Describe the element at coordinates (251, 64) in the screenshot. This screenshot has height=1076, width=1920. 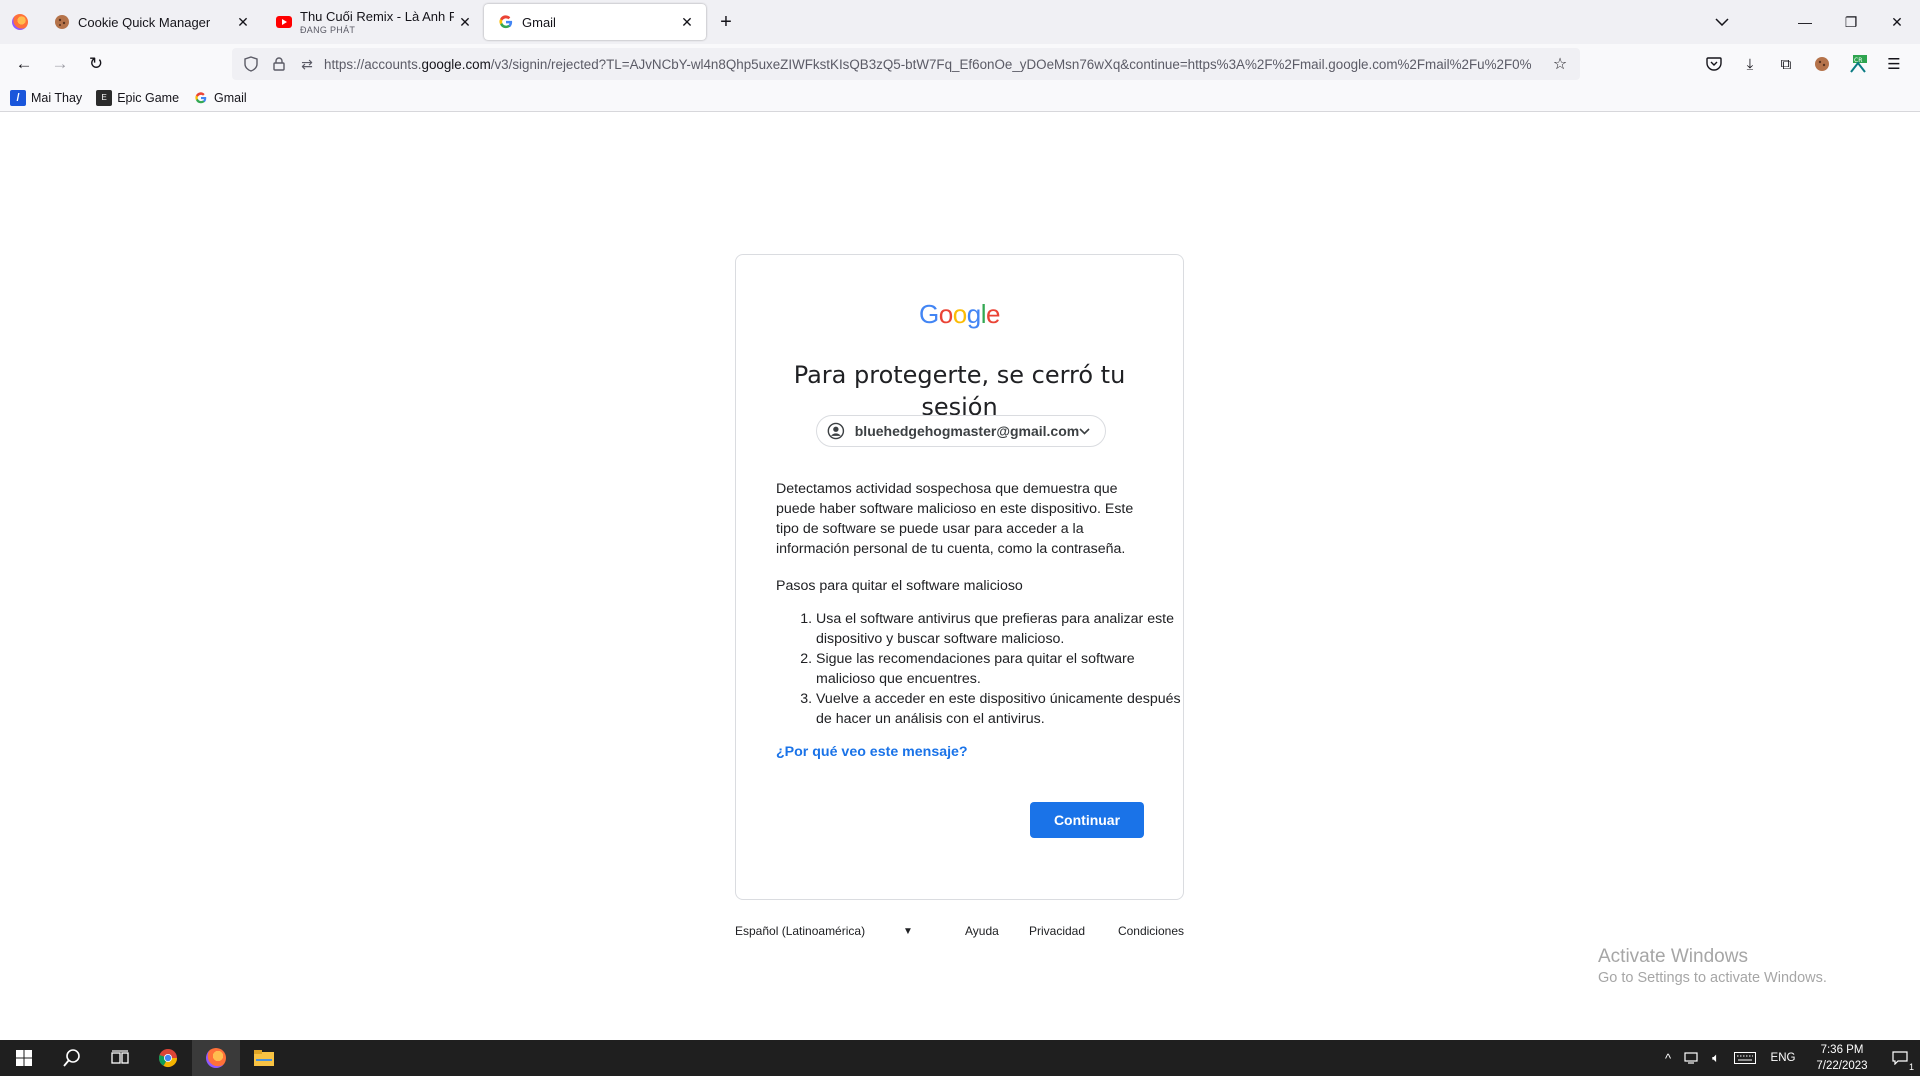
I see `tracking-protection-shield-icon` at that location.